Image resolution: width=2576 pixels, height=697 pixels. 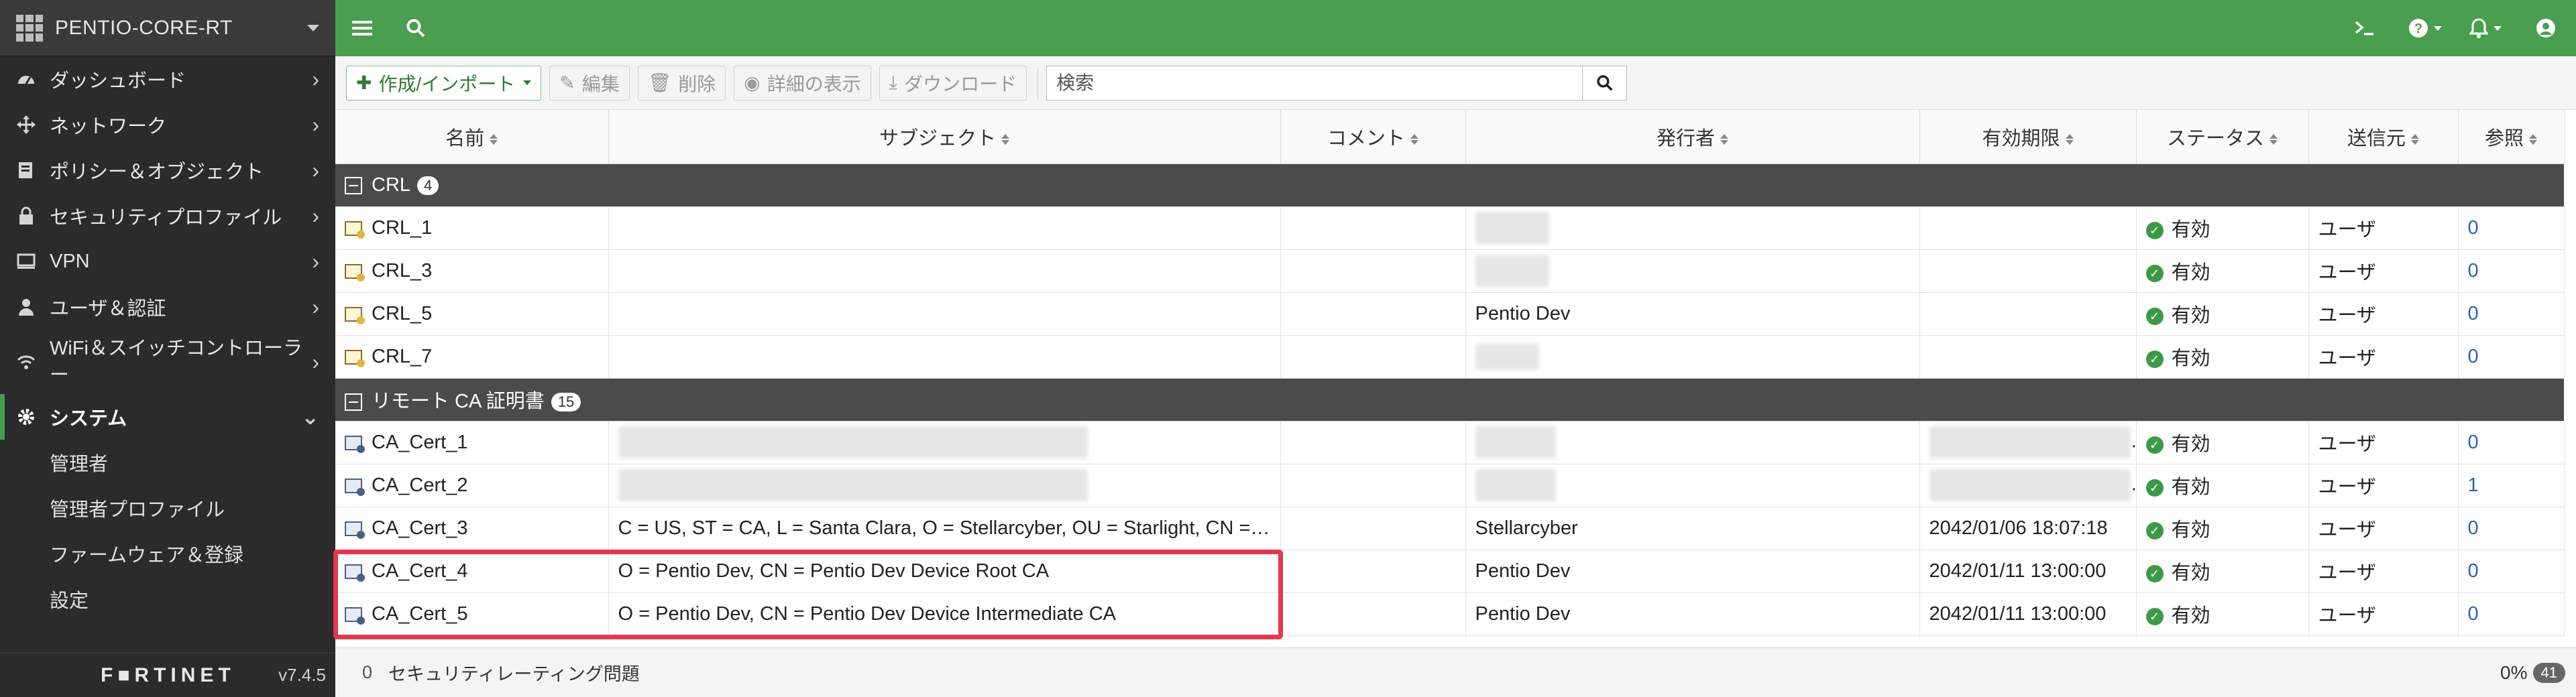 I want to click on edit-button: ✎ 編集, so click(x=589, y=83).